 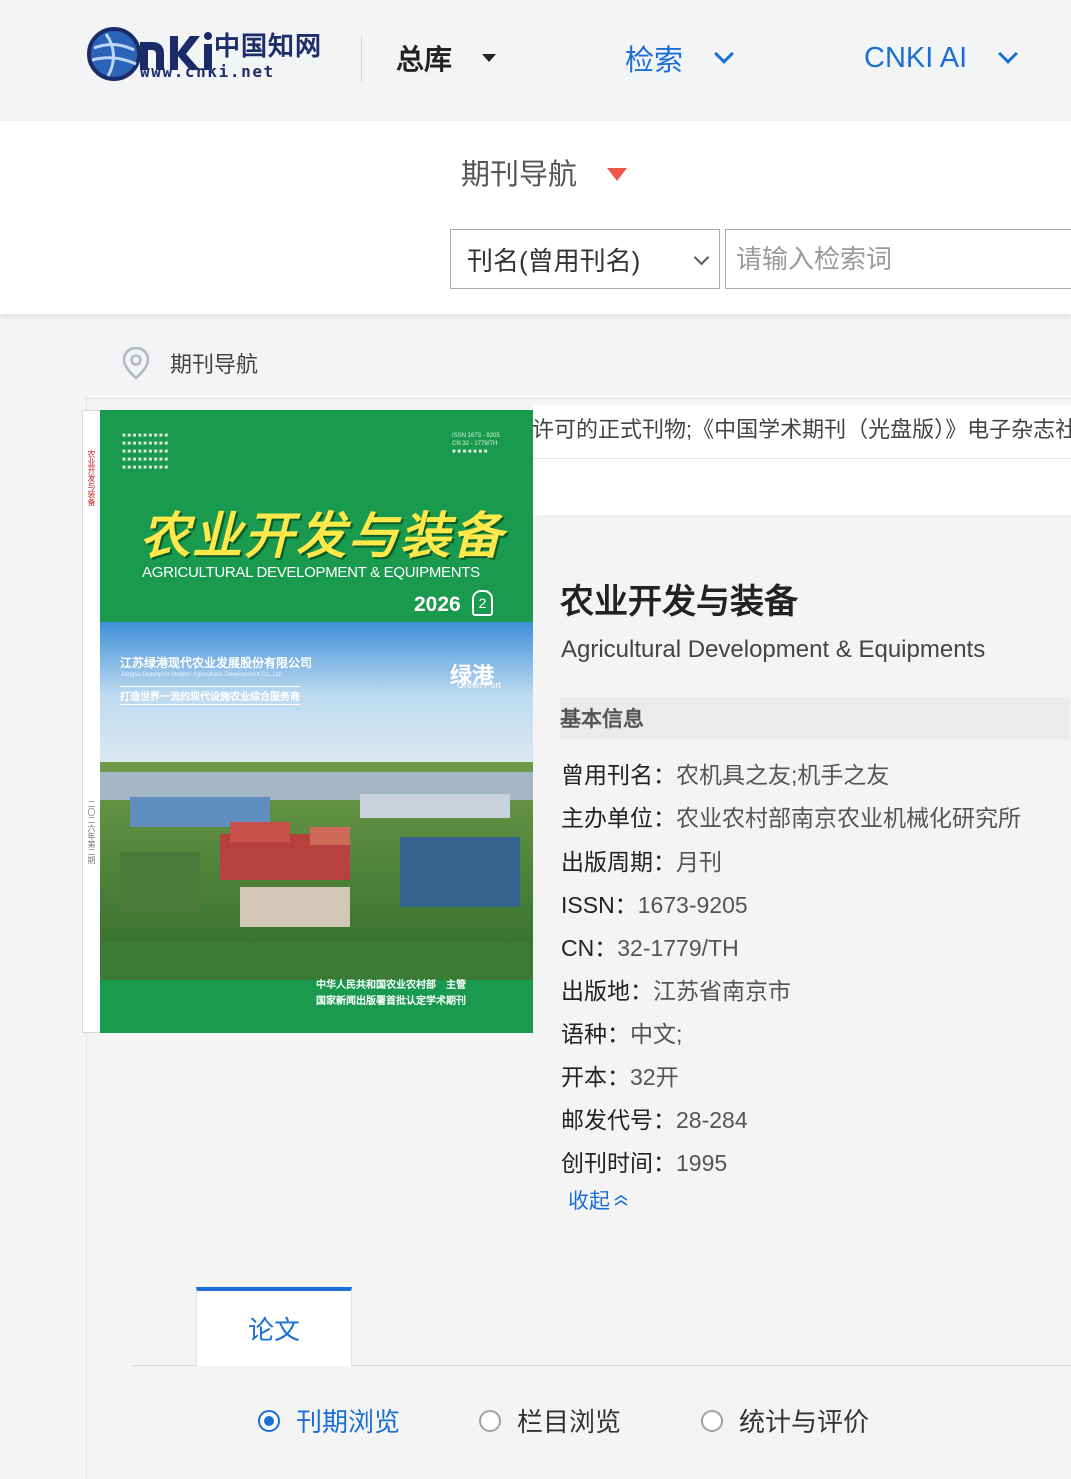 I want to click on journal-nav-dropdown: 期刊导航, so click(x=544, y=172).